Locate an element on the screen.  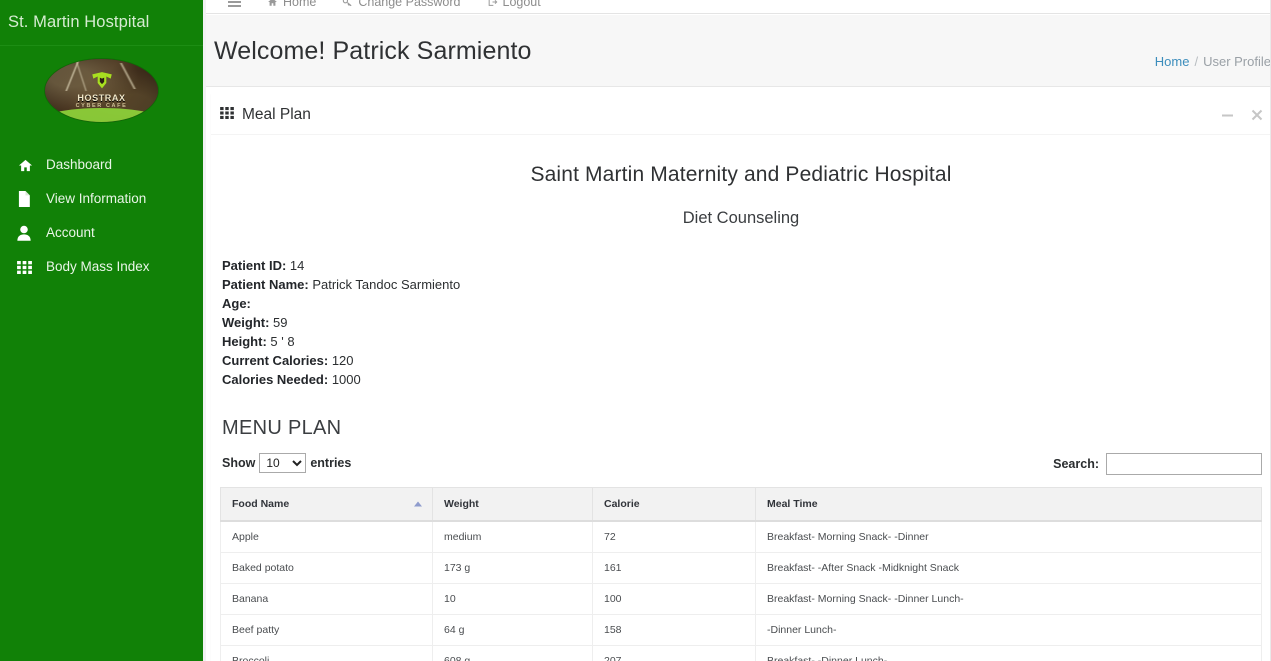
close-icon is located at coordinates (1257, 116).